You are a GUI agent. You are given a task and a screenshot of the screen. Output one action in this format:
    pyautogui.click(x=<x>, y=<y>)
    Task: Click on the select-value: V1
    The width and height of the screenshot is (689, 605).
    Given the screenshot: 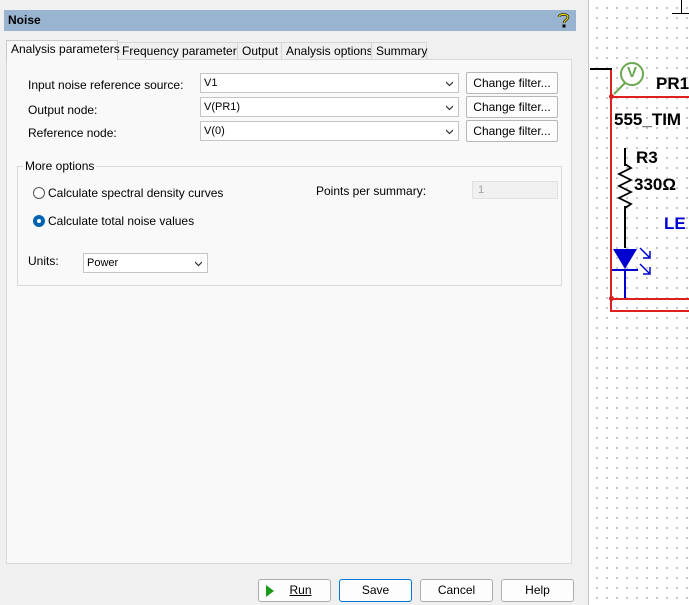 What is the action you would take?
    pyautogui.click(x=211, y=83)
    